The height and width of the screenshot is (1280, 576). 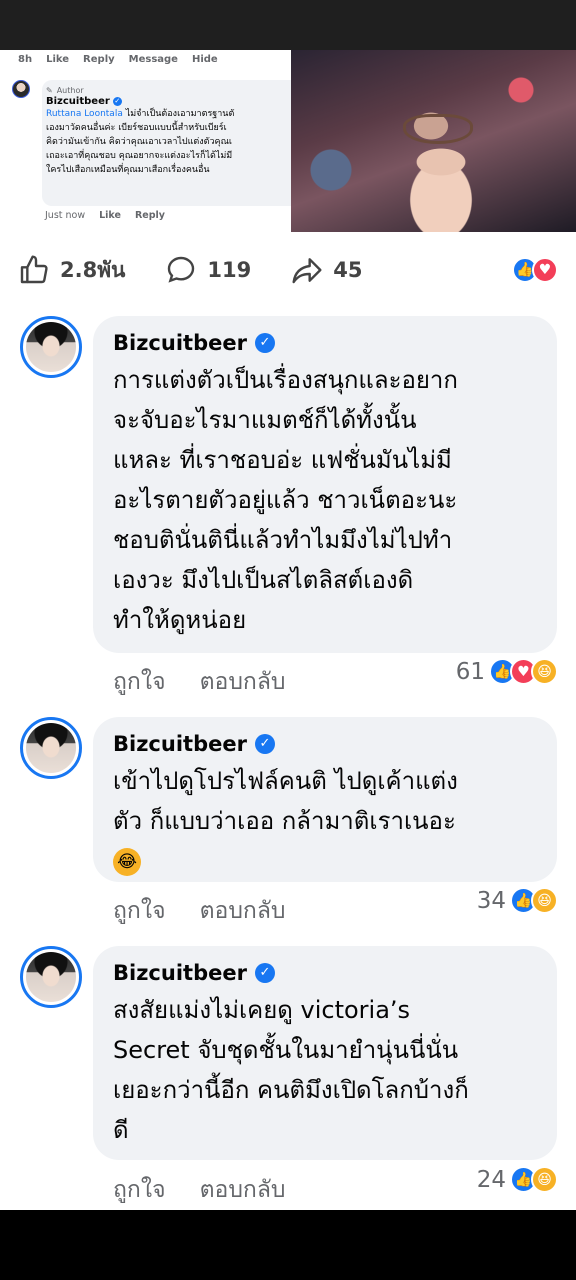 What do you see at coordinates (265, 420) in the screenshot?
I see `comment-line: จะจับอะไรมาแมตช์ก็ได้ทั้งนั้น` at bounding box center [265, 420].